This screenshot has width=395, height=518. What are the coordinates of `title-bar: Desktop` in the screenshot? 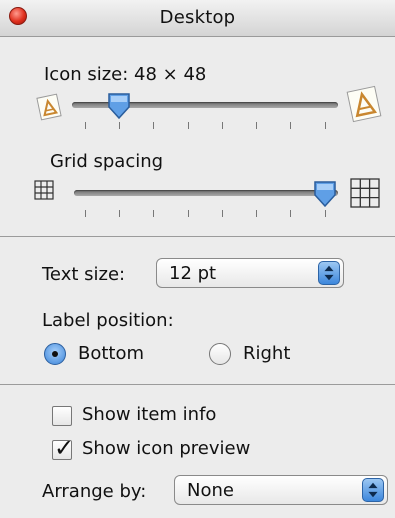 It's located at (197, 18).